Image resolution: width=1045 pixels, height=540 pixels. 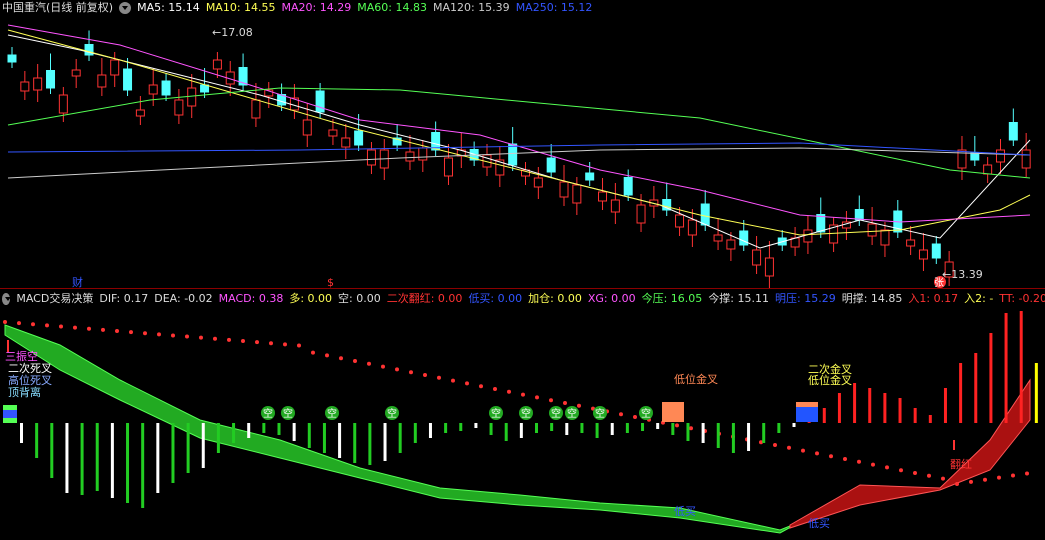 I want to click on ma120-line, so click(x=519, y=163).